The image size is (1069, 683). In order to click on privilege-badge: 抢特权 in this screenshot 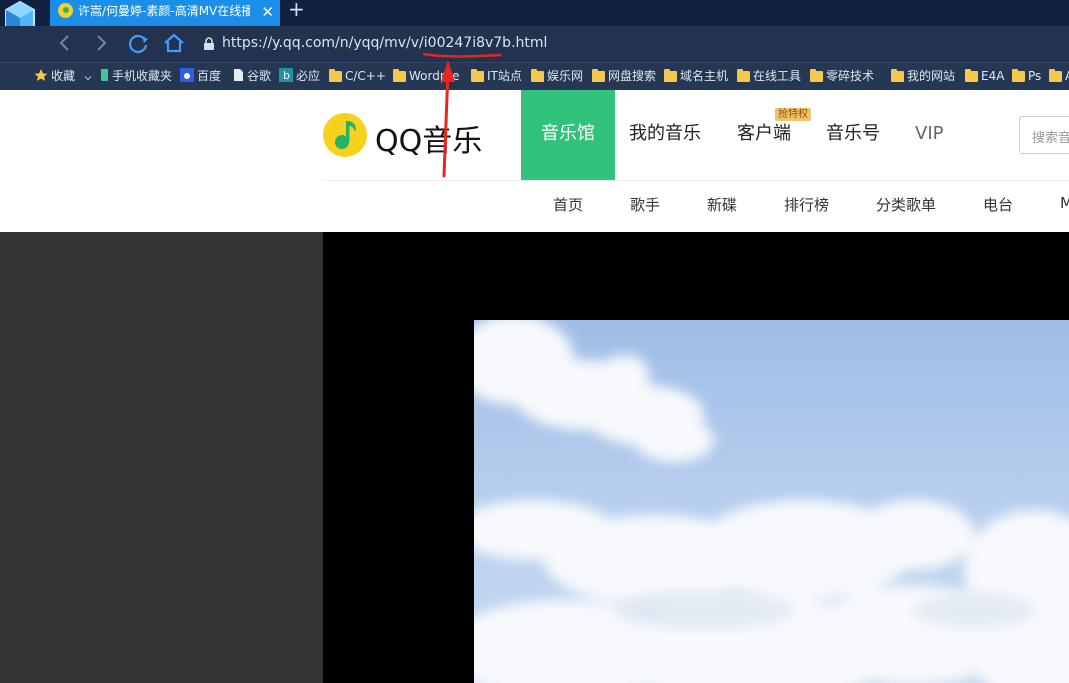, I will do `click(793, 114)`.